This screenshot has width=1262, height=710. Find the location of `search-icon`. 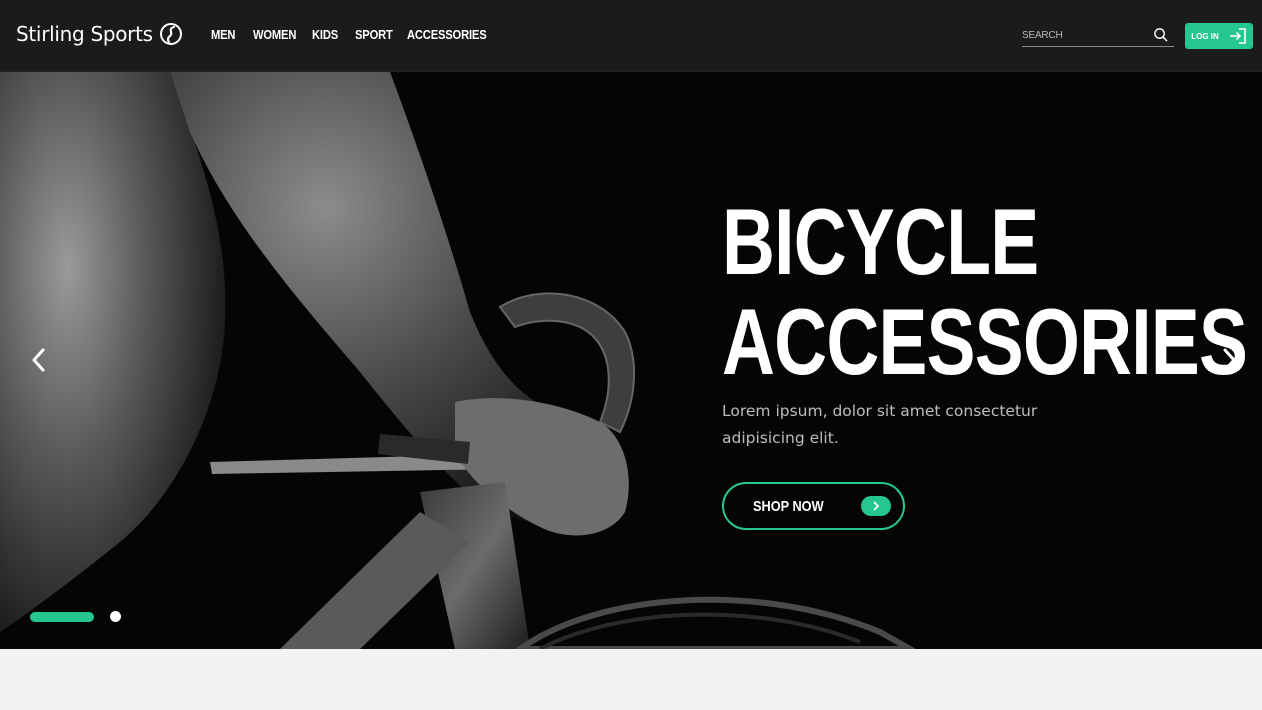

search-icon is located at coordinates (1160, 34).